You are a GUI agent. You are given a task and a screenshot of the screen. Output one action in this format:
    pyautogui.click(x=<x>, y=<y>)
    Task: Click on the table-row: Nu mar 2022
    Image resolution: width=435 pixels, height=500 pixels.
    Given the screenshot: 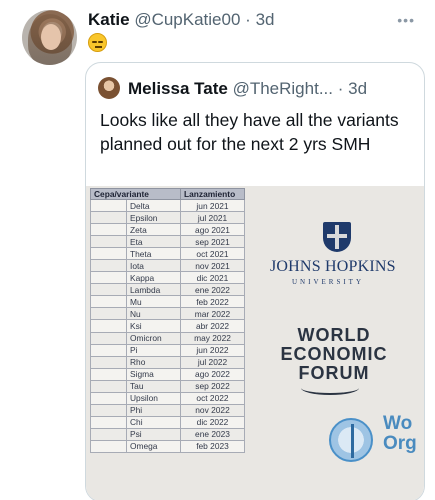 What is the action you would take?
    pyautogui.click(x=167, y=314)
    